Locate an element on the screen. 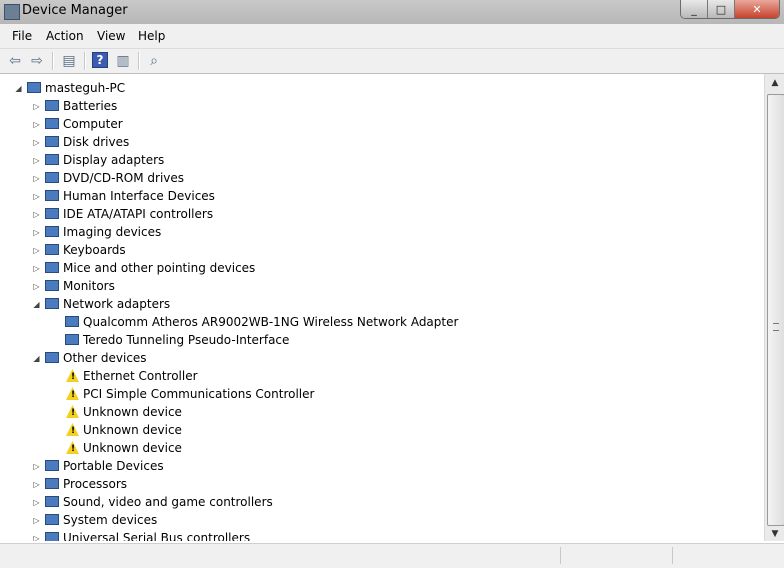 This screenshot has height=568, width=784. close-button: ✕ is located at coordinates (757, 9).